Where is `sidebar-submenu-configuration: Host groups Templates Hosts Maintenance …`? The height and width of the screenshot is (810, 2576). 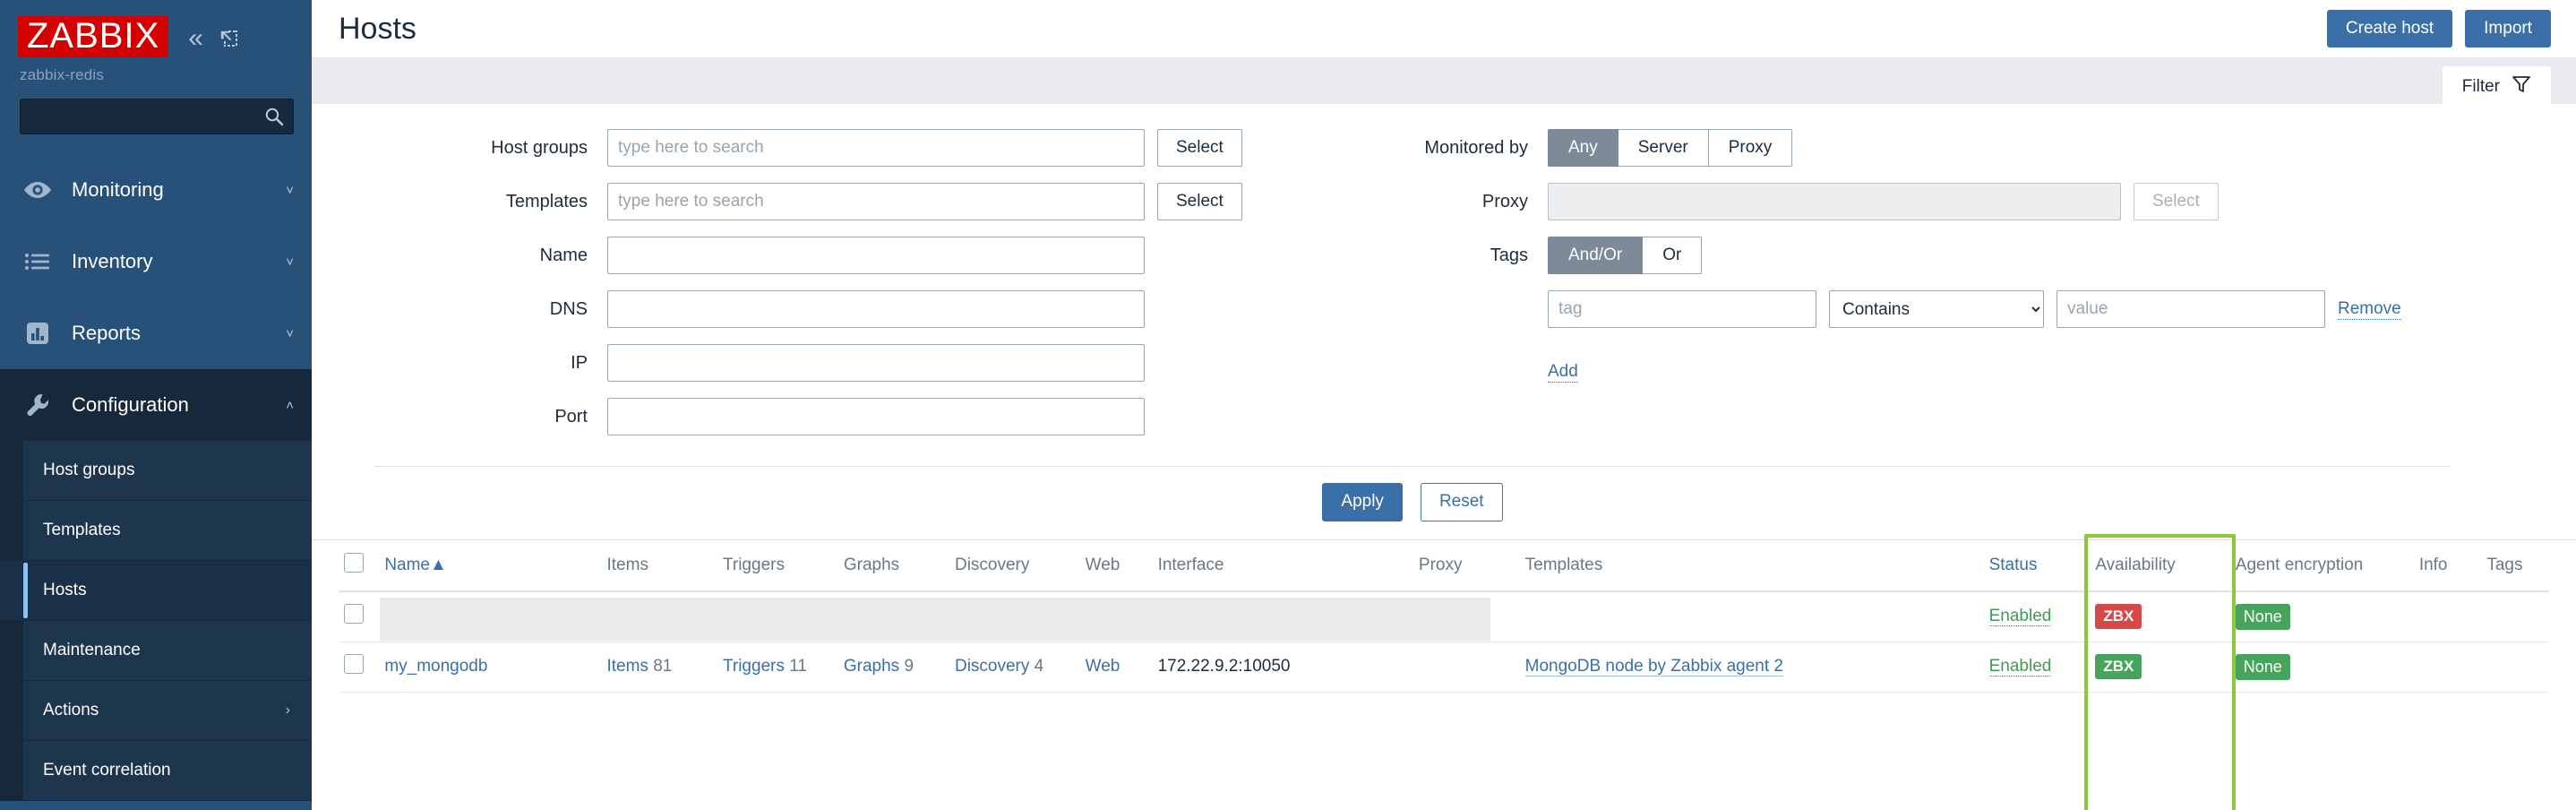 sidebar-submenu-configuration: Host groups Templates Hosts Maintenance … is located at coordinates (156, 621).